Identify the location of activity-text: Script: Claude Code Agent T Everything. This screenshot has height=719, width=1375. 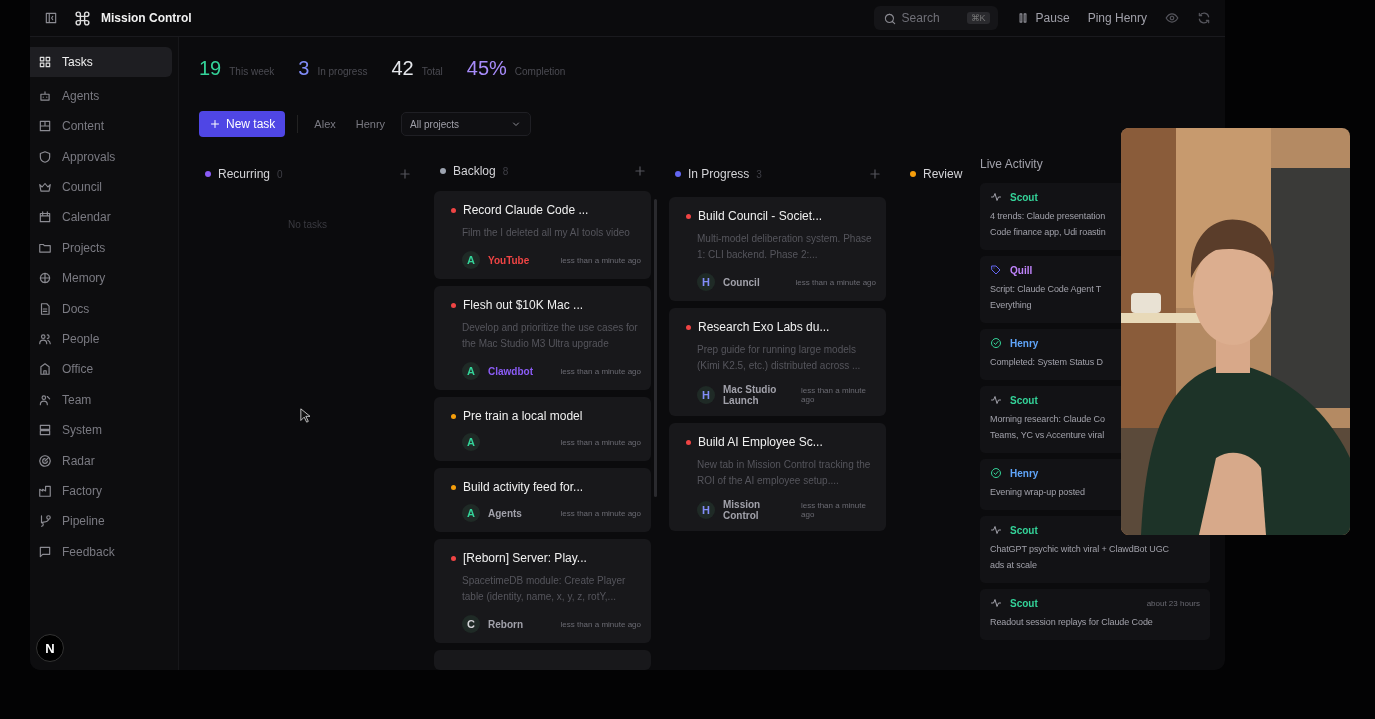
(1046, 297).